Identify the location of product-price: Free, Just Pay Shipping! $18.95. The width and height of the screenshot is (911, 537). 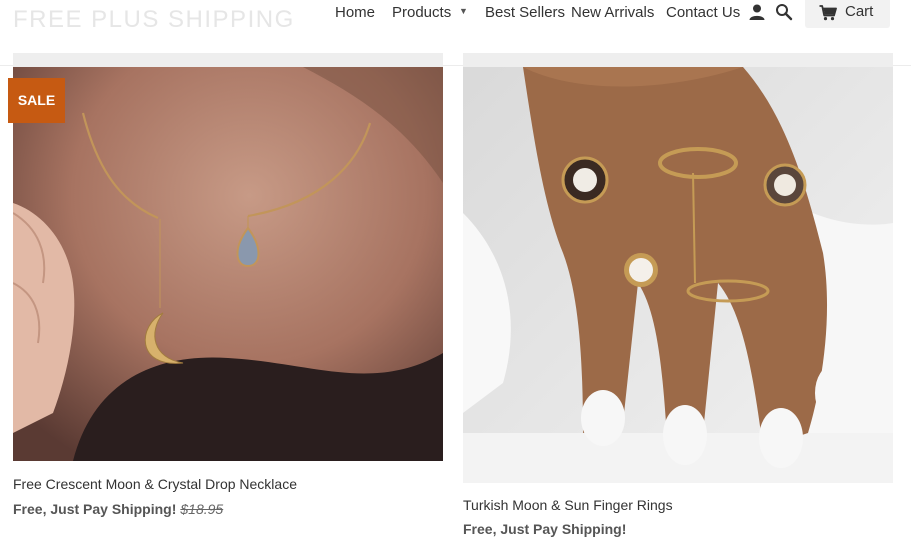
(118, 509).